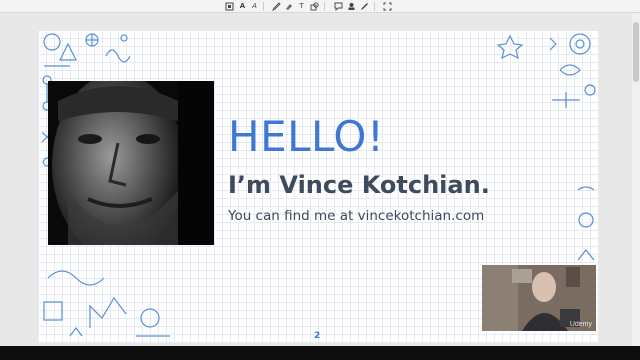 The width and height of the screenshot is (640, 360). Describe the element at coordinates (364, 6) in the screenshot. I see `signature-icon` at that location.